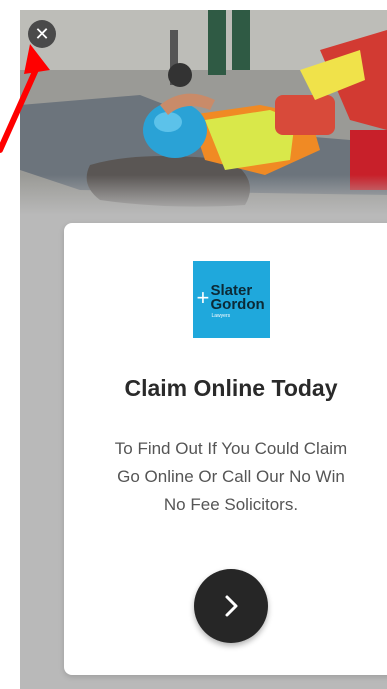  I want to click on plus-icon: +, so click(203, 297).